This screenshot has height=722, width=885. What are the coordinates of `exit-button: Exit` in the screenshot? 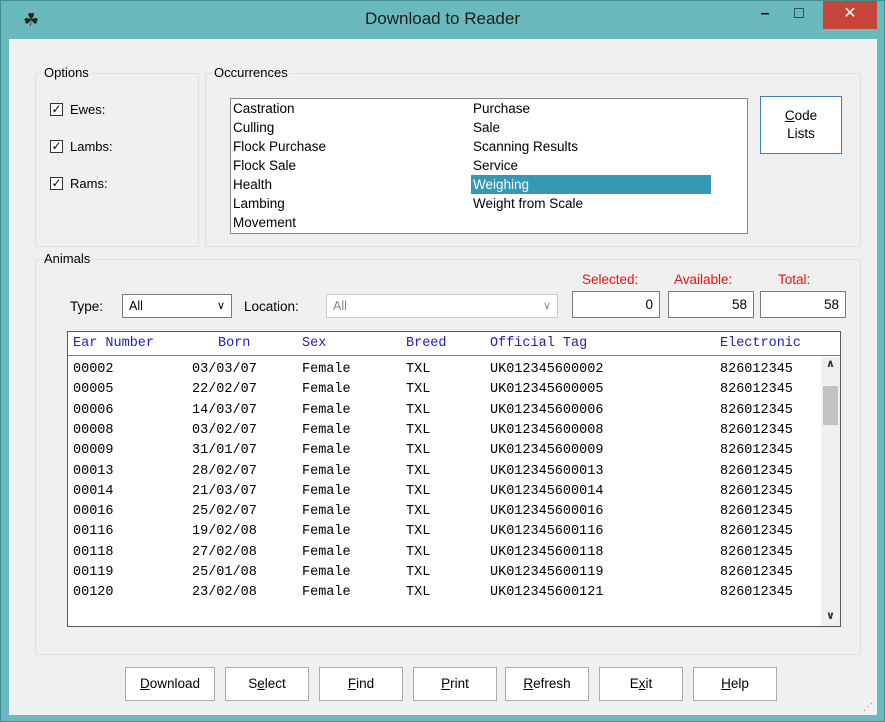 It's located at (641, 684).